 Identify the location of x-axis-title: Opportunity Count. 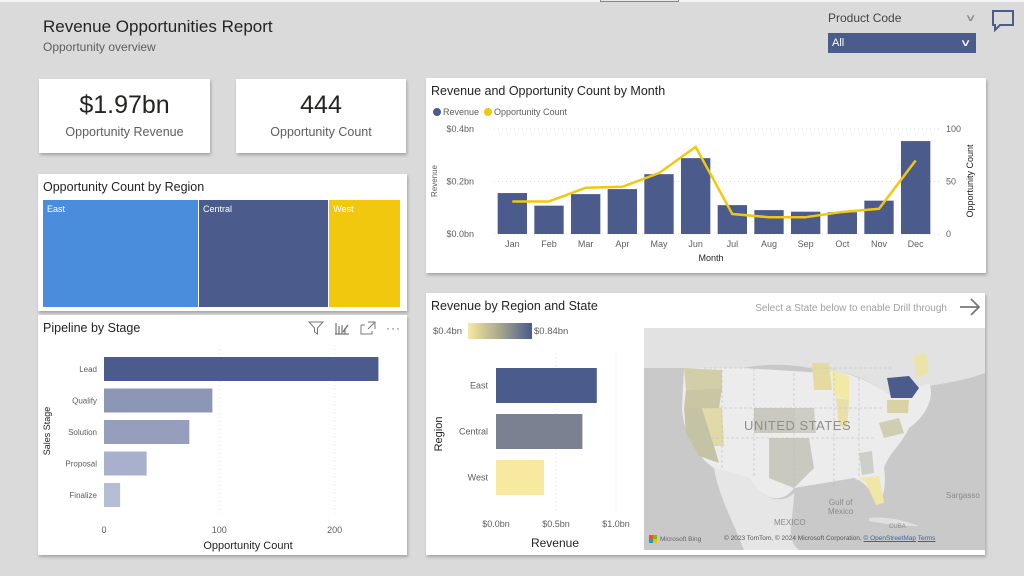
(247, 546).